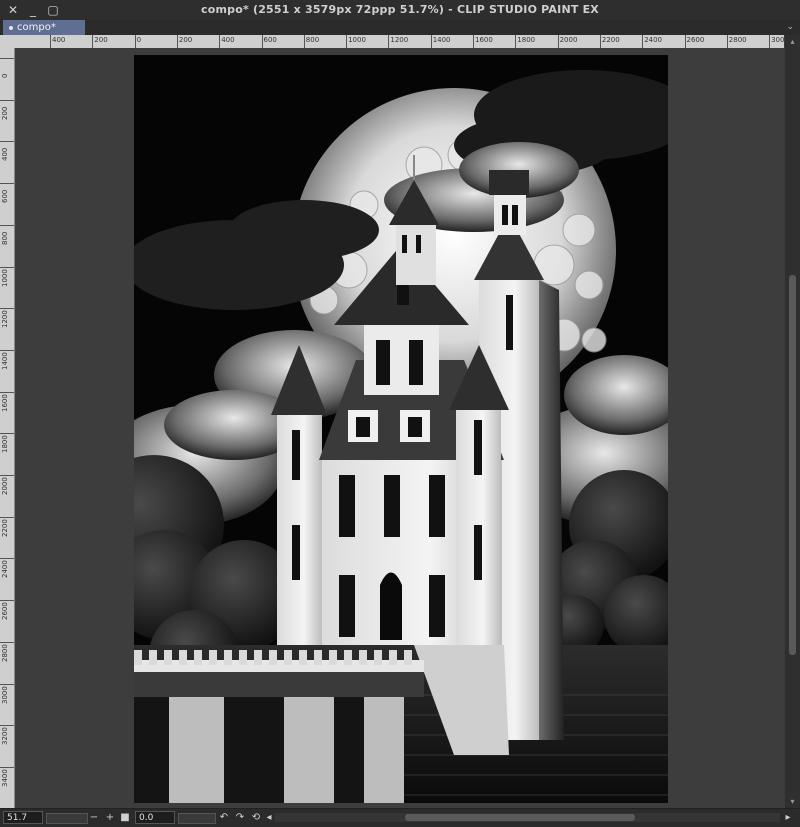  Describe the element at coordinates (94, 817) in the screenshot. I see `zoom-out-button: −` at that location.